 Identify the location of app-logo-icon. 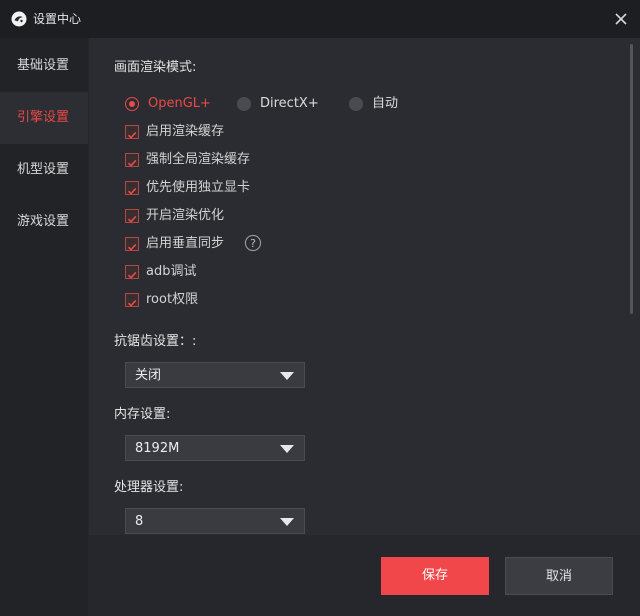
(19, 19).